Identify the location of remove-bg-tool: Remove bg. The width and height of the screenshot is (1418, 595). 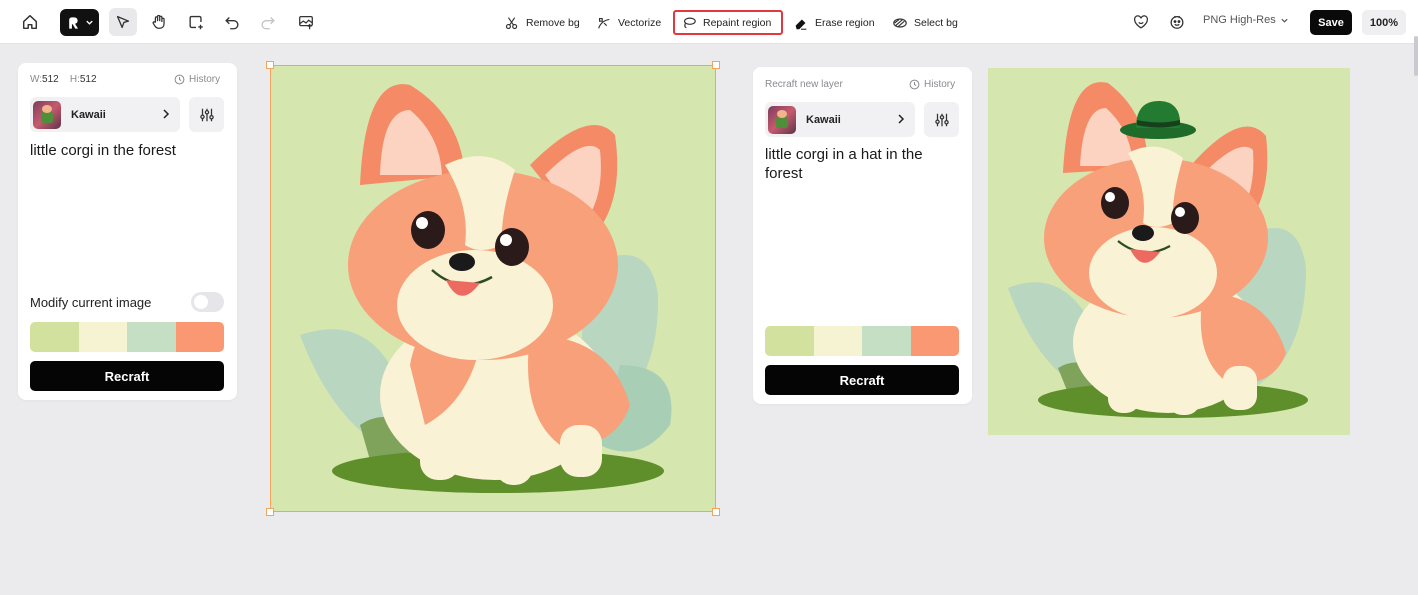
(542, 22).